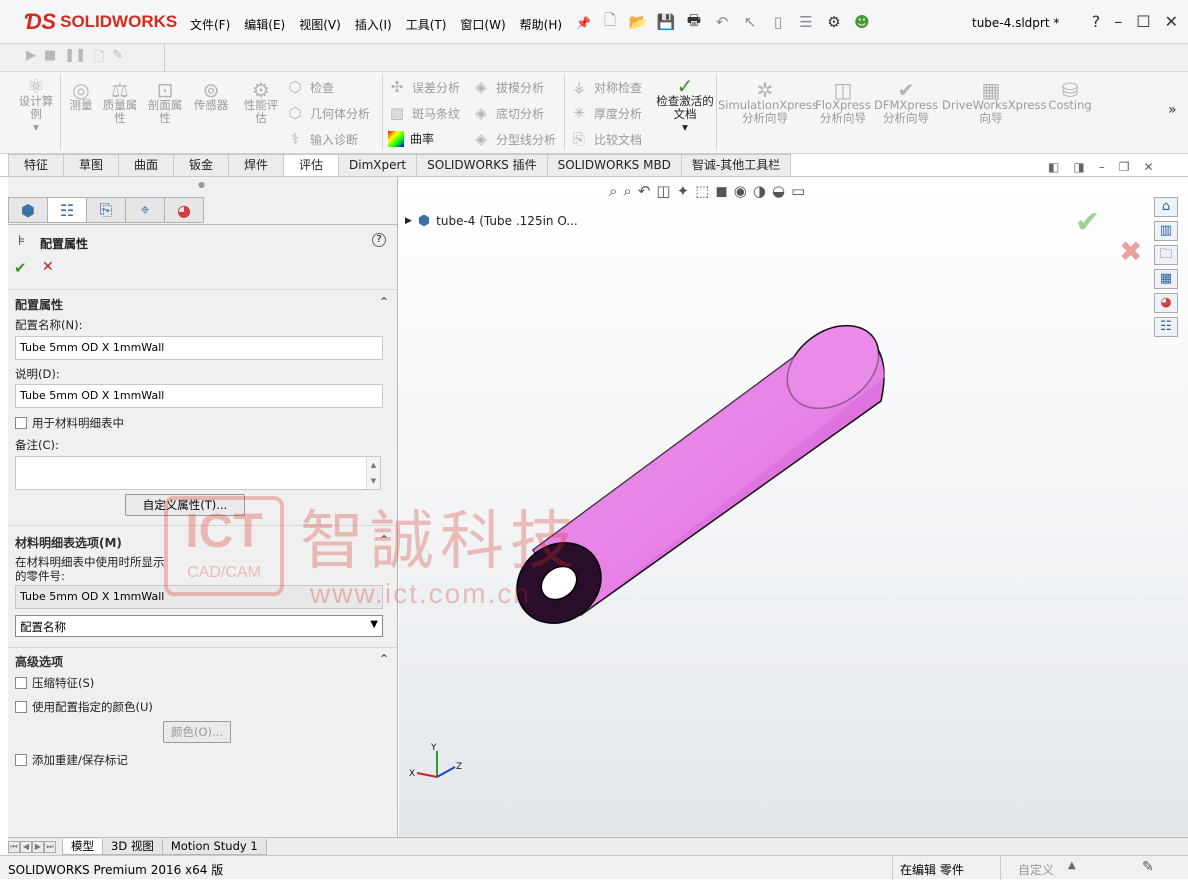 This screenshot has height=880, width=1188. Describe the element at coordinates (69, 423) in the screenshot. I see `use-in-bom-checkbox: 用于材料明细表中` at that location.